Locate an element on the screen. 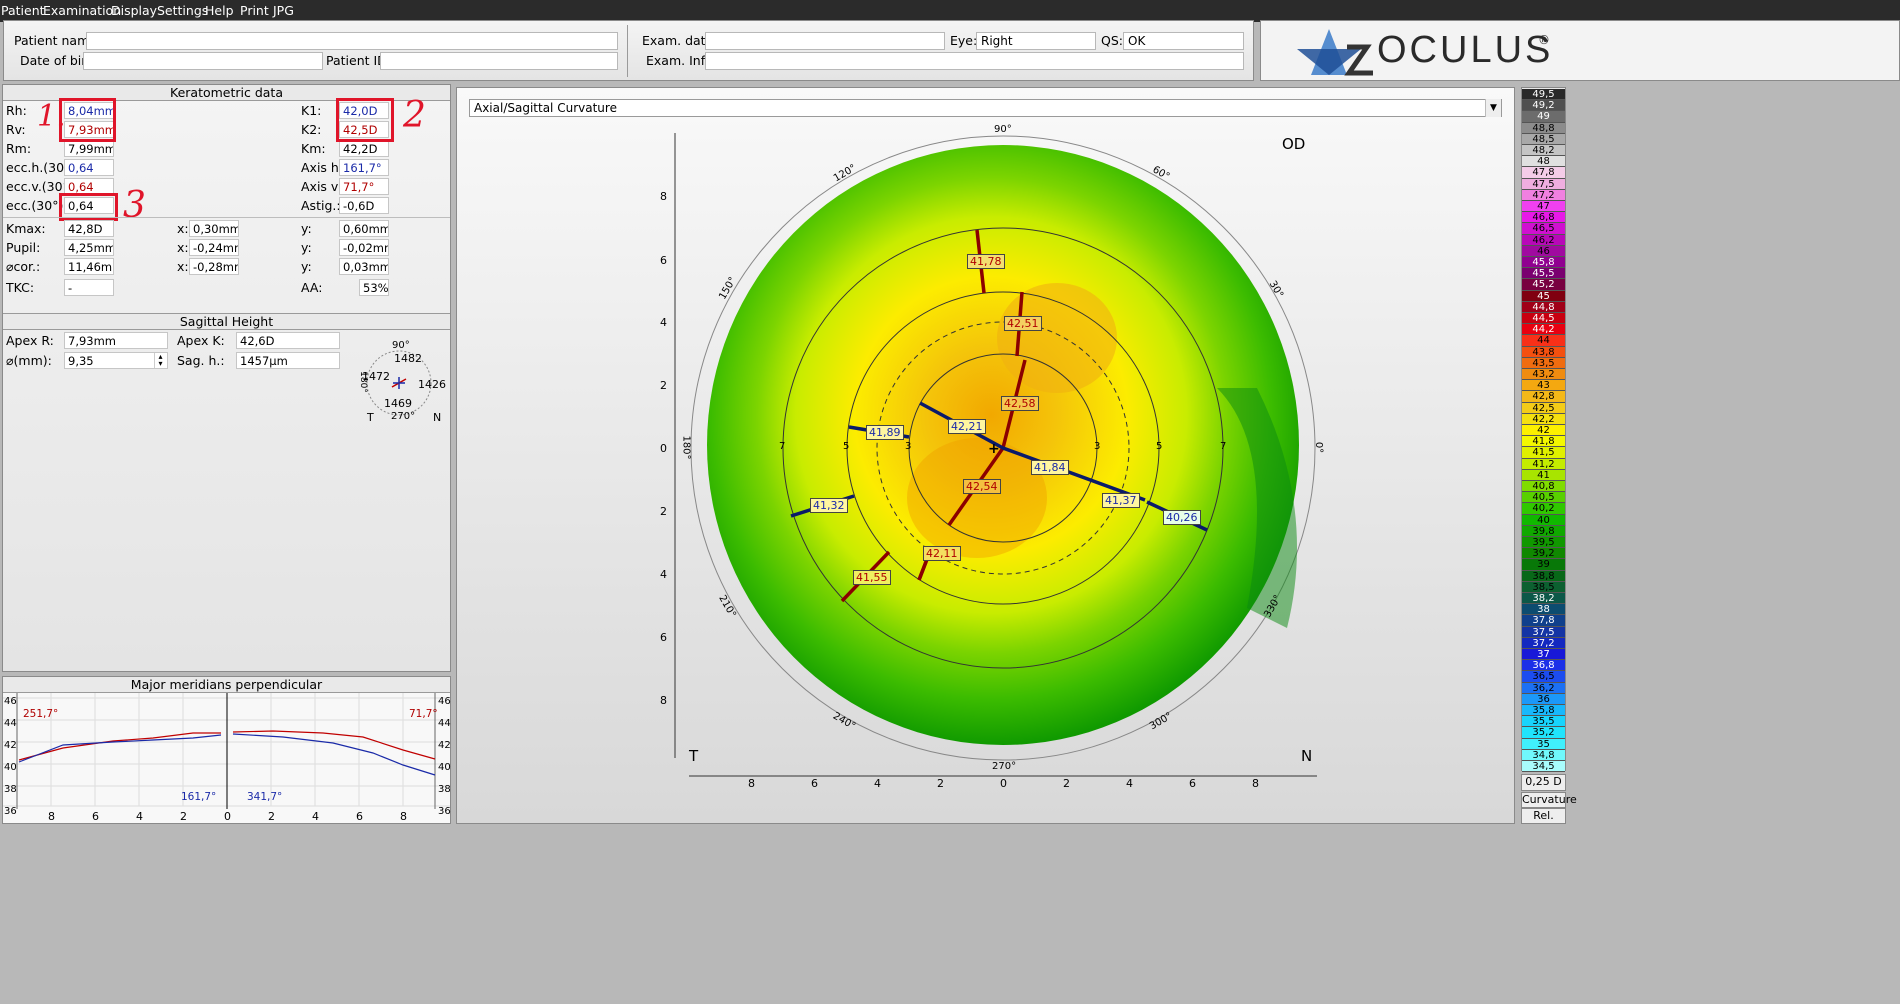  eye-field: Right is located at coordinates (1036, 41).